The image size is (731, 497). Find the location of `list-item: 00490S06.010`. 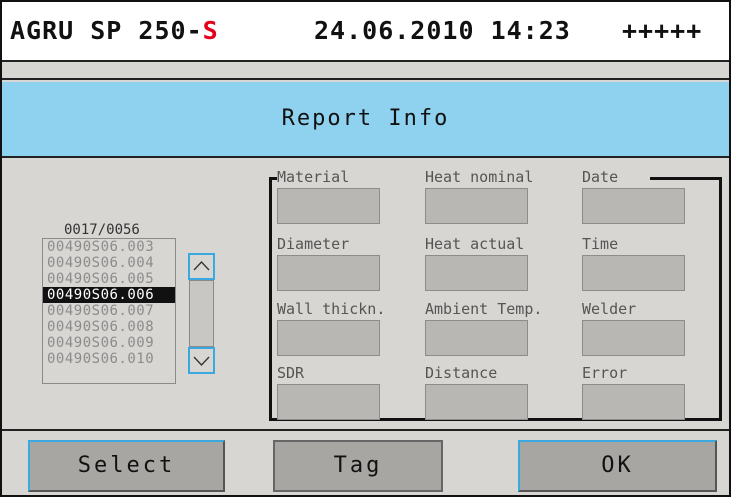

list-item: 00490S06.010 is located at coordinates (109, 359).